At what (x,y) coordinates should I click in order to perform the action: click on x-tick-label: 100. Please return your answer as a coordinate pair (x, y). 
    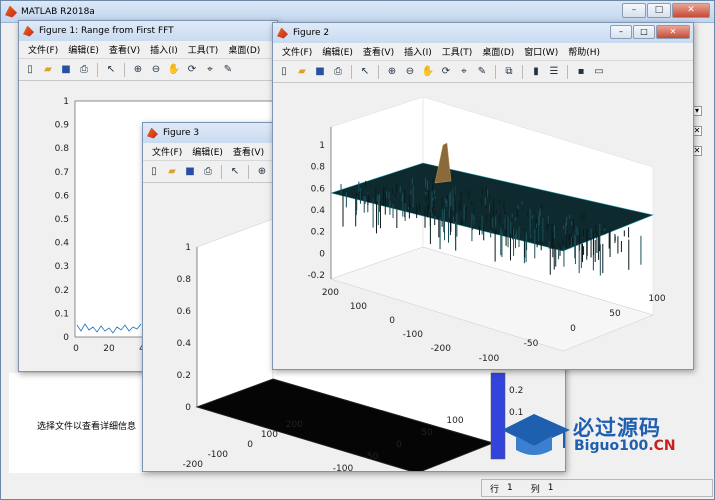
    Looking at the image, I should click on (454, 421).